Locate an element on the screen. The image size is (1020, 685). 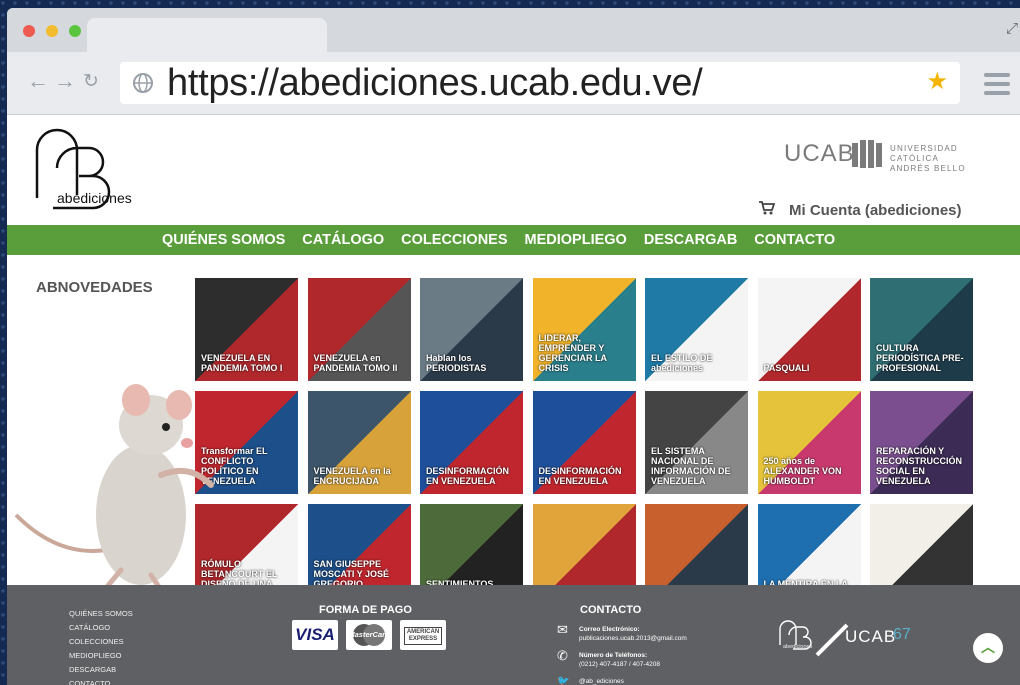
nav-item-descargab: DESCARGAB is located at coordinates (690, 240).